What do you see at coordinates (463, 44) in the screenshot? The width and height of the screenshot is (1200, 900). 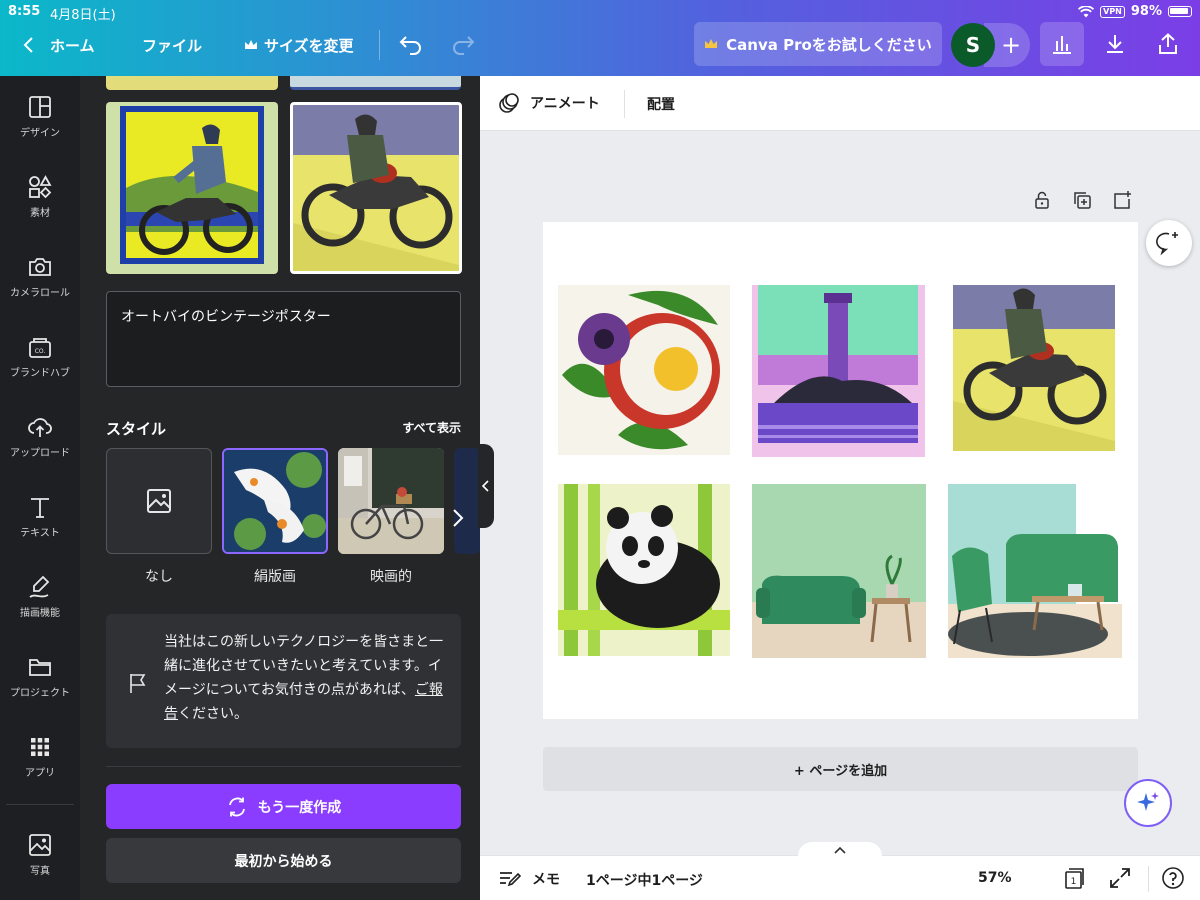 I see `redo-icon` at bounding box center [463, 44].